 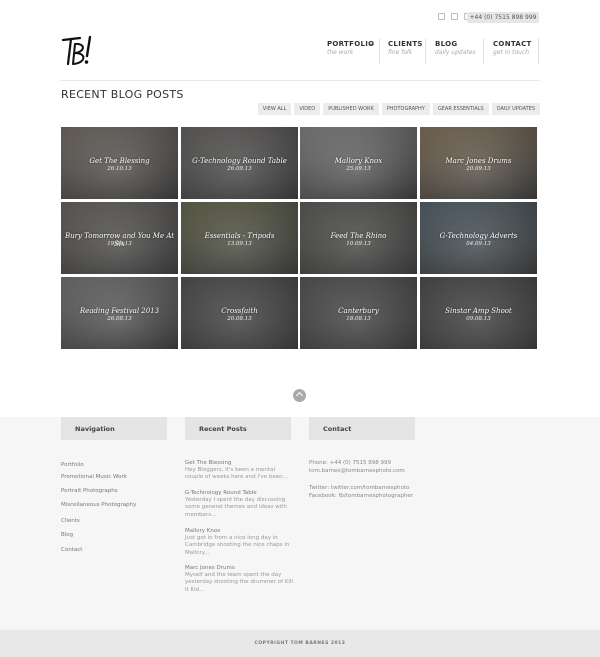 I want to click on copyright: COPYRIGHT TOM BARNES 2013, so click(x=300, y=643).